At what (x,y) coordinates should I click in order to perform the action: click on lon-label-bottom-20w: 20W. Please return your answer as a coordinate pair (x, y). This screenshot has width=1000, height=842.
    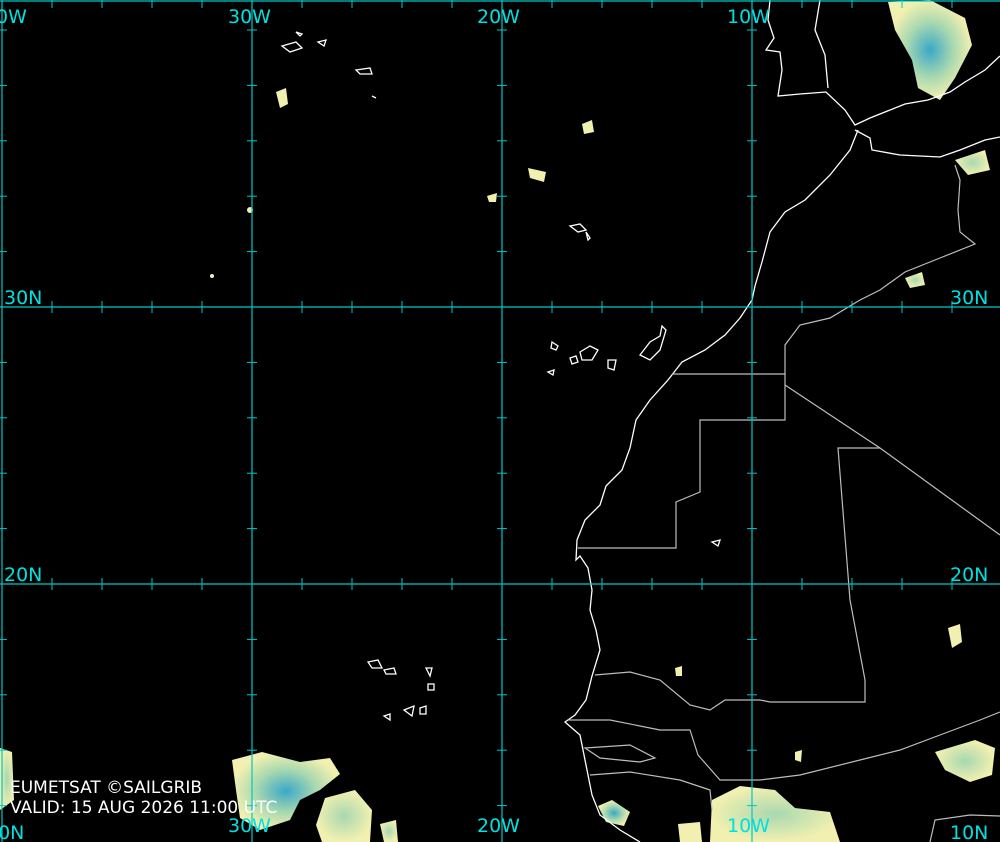
    Looking at the image, I should click on (498, 826).